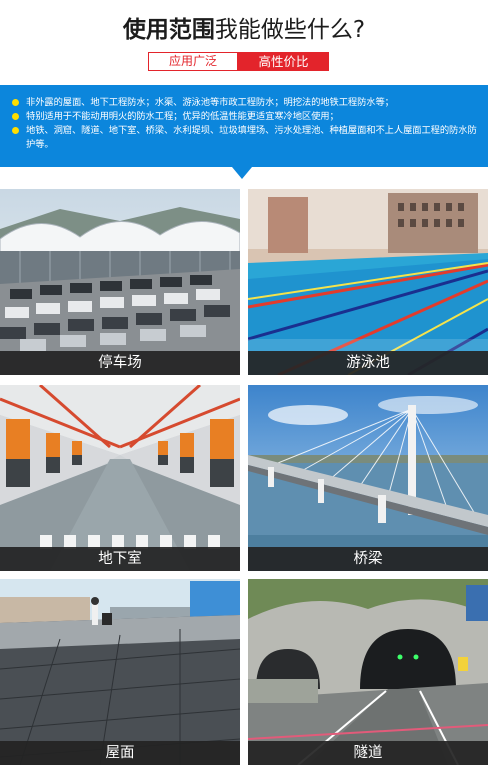 The image size is (488, 765). I want to click on usage-item-text: 特别适用于不能动用明火的防水工程；优异的低温性能更适宜寒冷地区使用；, so click(182, 116).